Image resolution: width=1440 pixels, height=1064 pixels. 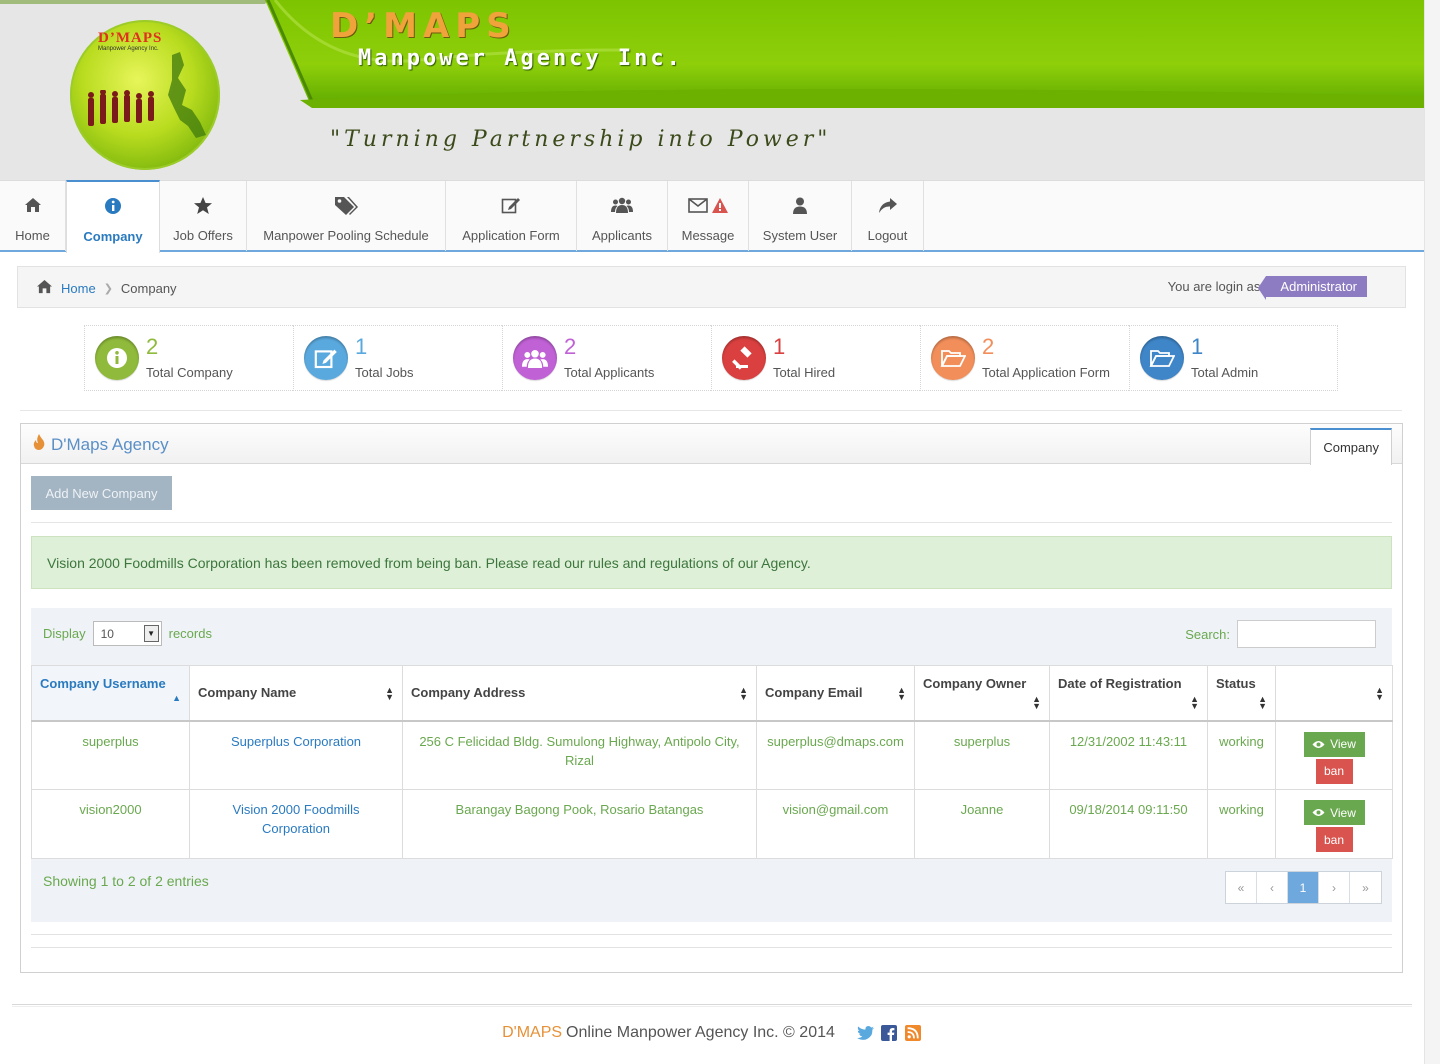 I want to click on footer-divider, so click(x=712, y=1006).